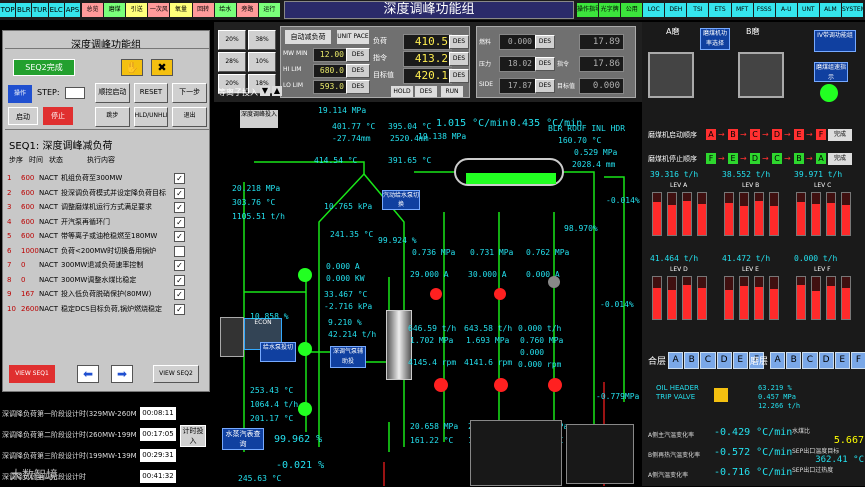 The width and height of the screenshot is (865, 487). What do you see at coordinates (632, 10) in the screenshot?
I see `nav-tab: 公用` at bounding box center [632, 10].